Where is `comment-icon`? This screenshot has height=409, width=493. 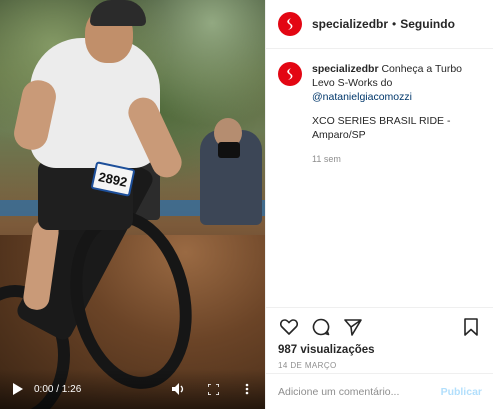 comment-icon is located at coordinates (321, 327).